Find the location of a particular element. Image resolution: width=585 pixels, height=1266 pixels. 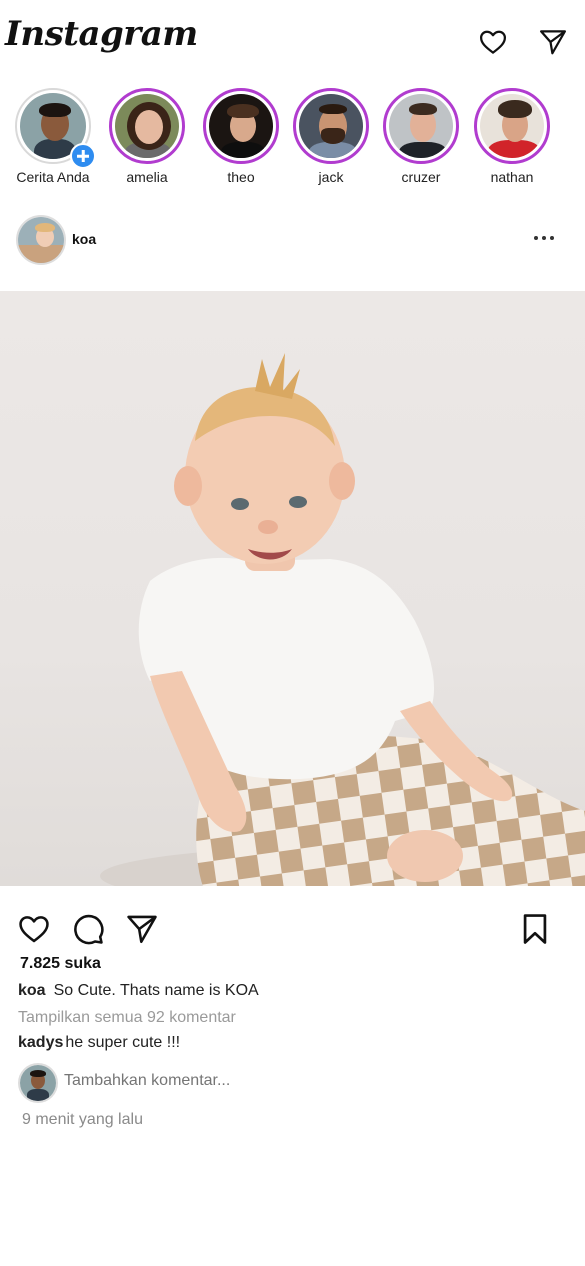

story-nathan: nathan is located at coordinates (512, 136).